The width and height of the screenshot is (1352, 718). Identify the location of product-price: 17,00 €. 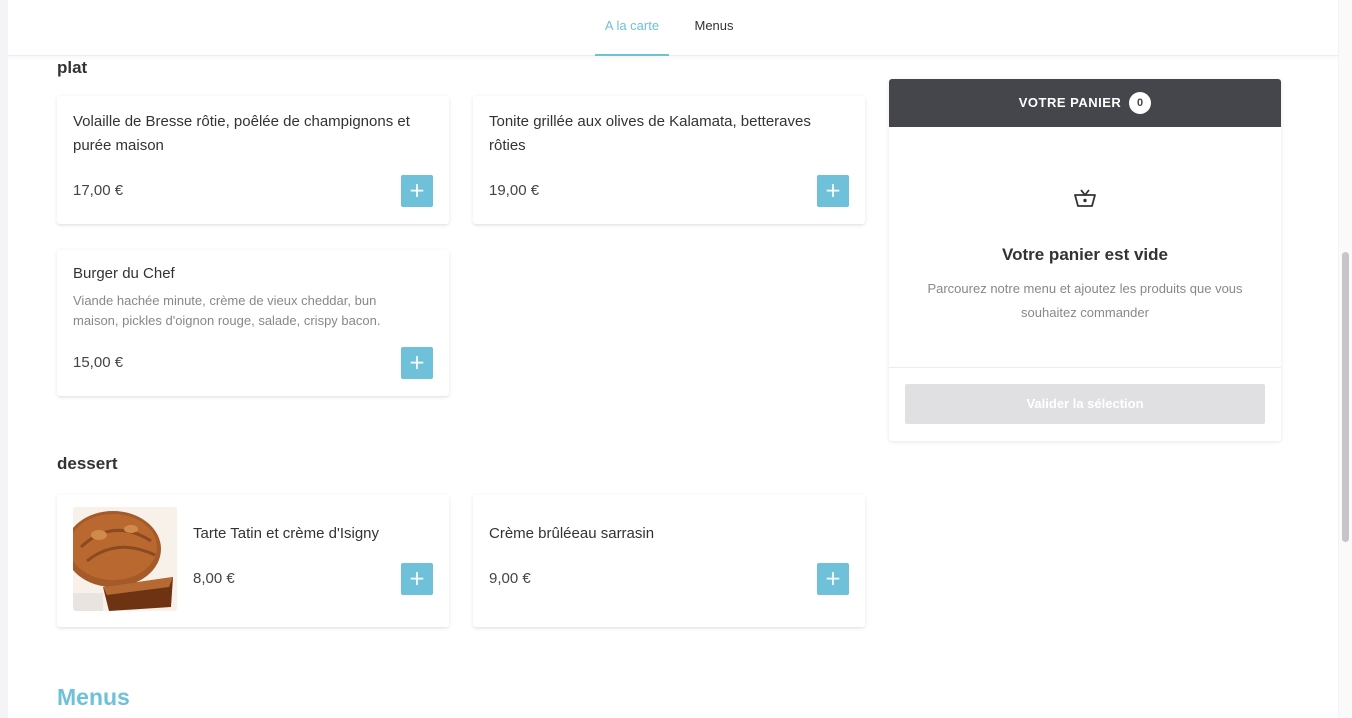
(98, 190).